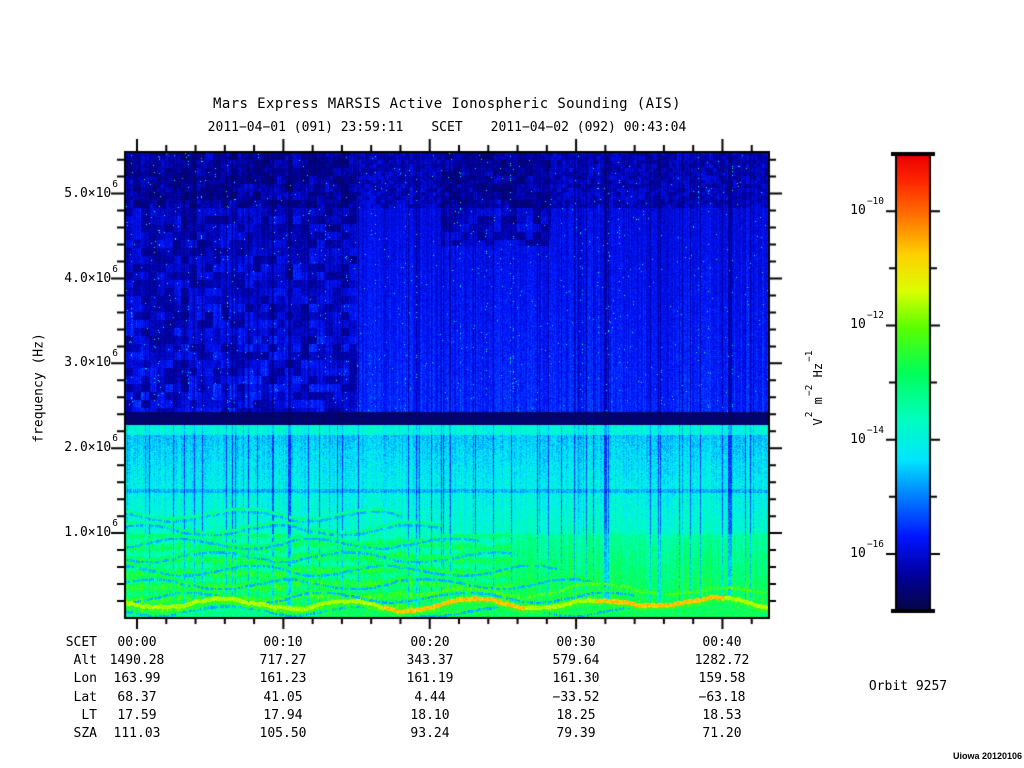 The width and height of the screenshot is (1024, 768). I want to click on eph-value: 1490.28, so click(137, 660).